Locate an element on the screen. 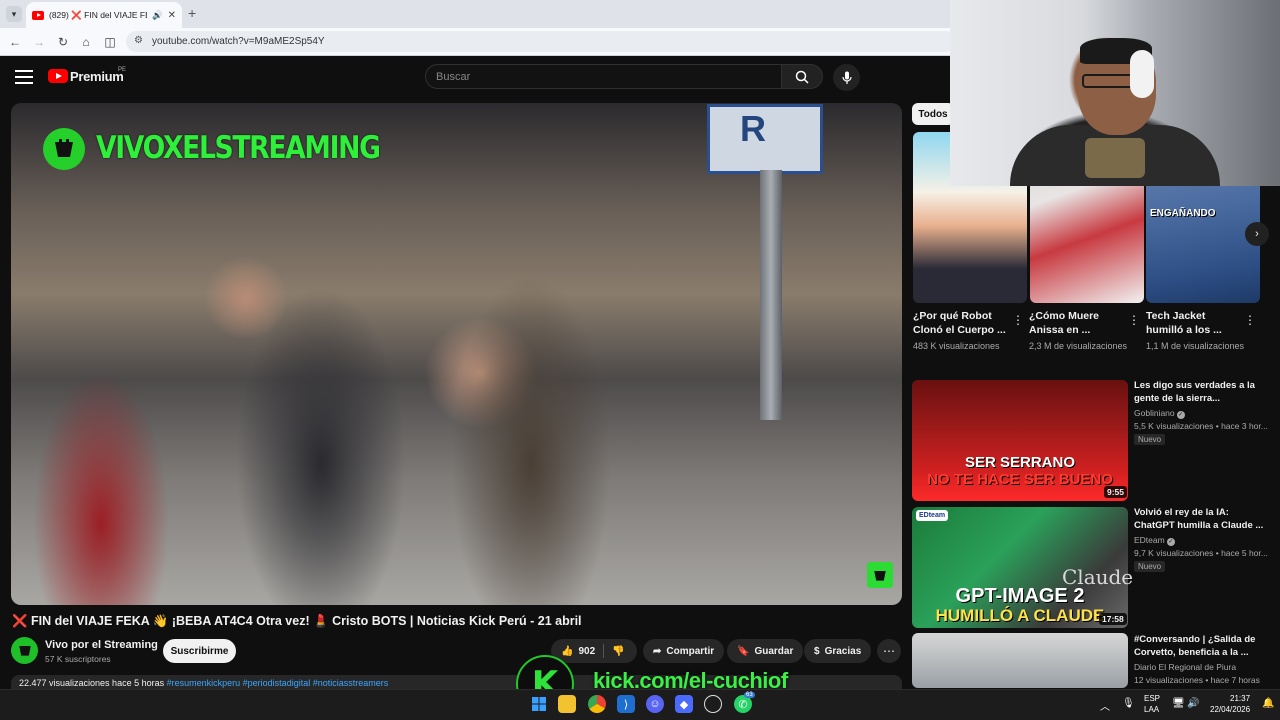 The height and width of the screenshot is (720, 1280). app-icon: ◆ is located at coordinates (684, 704).